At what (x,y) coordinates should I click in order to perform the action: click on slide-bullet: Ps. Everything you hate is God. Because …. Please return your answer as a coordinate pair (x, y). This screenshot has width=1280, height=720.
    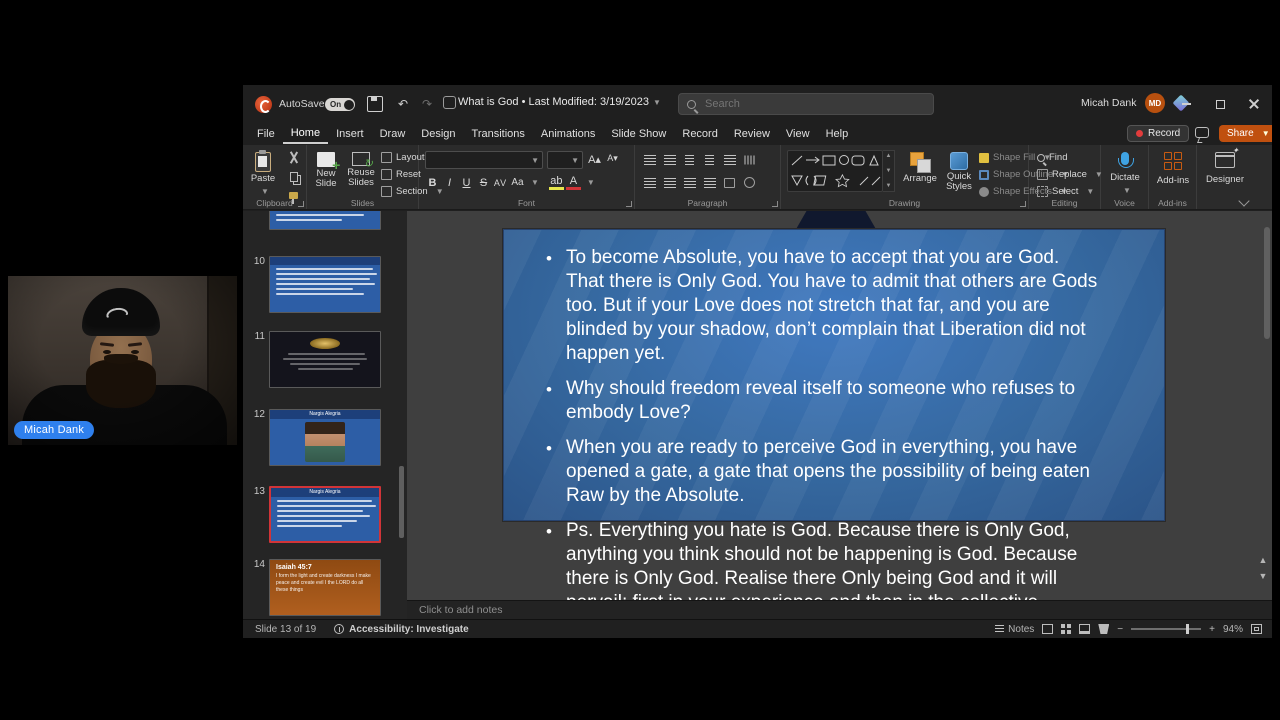
    Looking at the image, I should click on (824, 559).